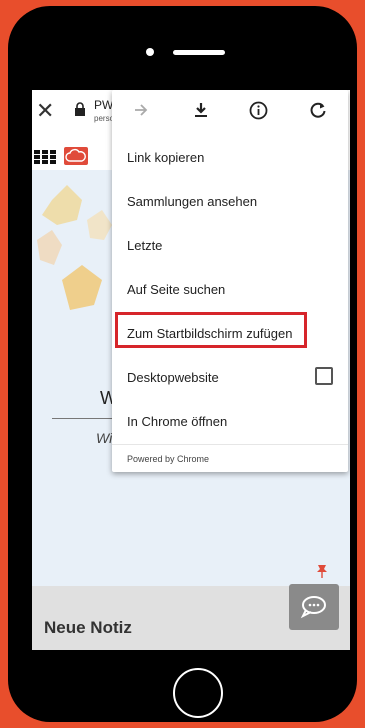  I want to click on powered-by-label: Powered by Chrome, so click(168, 459).